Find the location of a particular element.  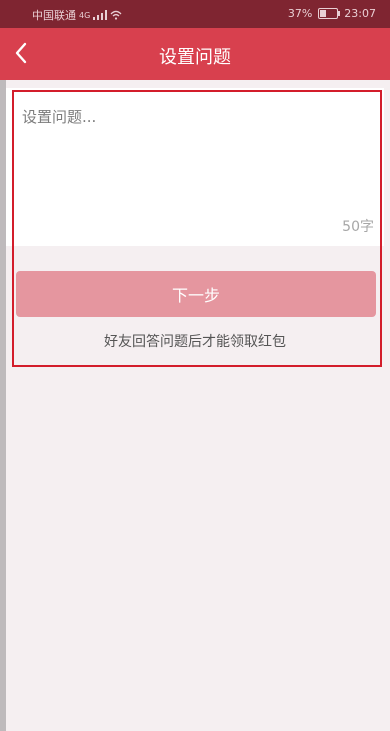

clock: 23:07 is located at coordinates (360, 13).